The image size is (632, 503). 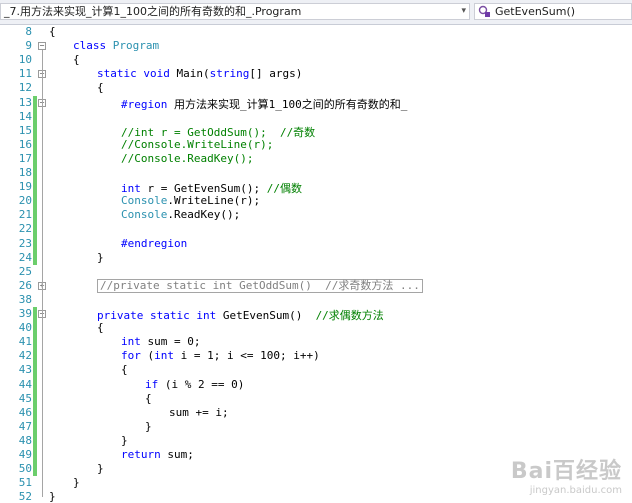 What do you see at coordinates (25, 342) in the screenshot?
I see `line-number: 41` at bounding box center [25, 342].